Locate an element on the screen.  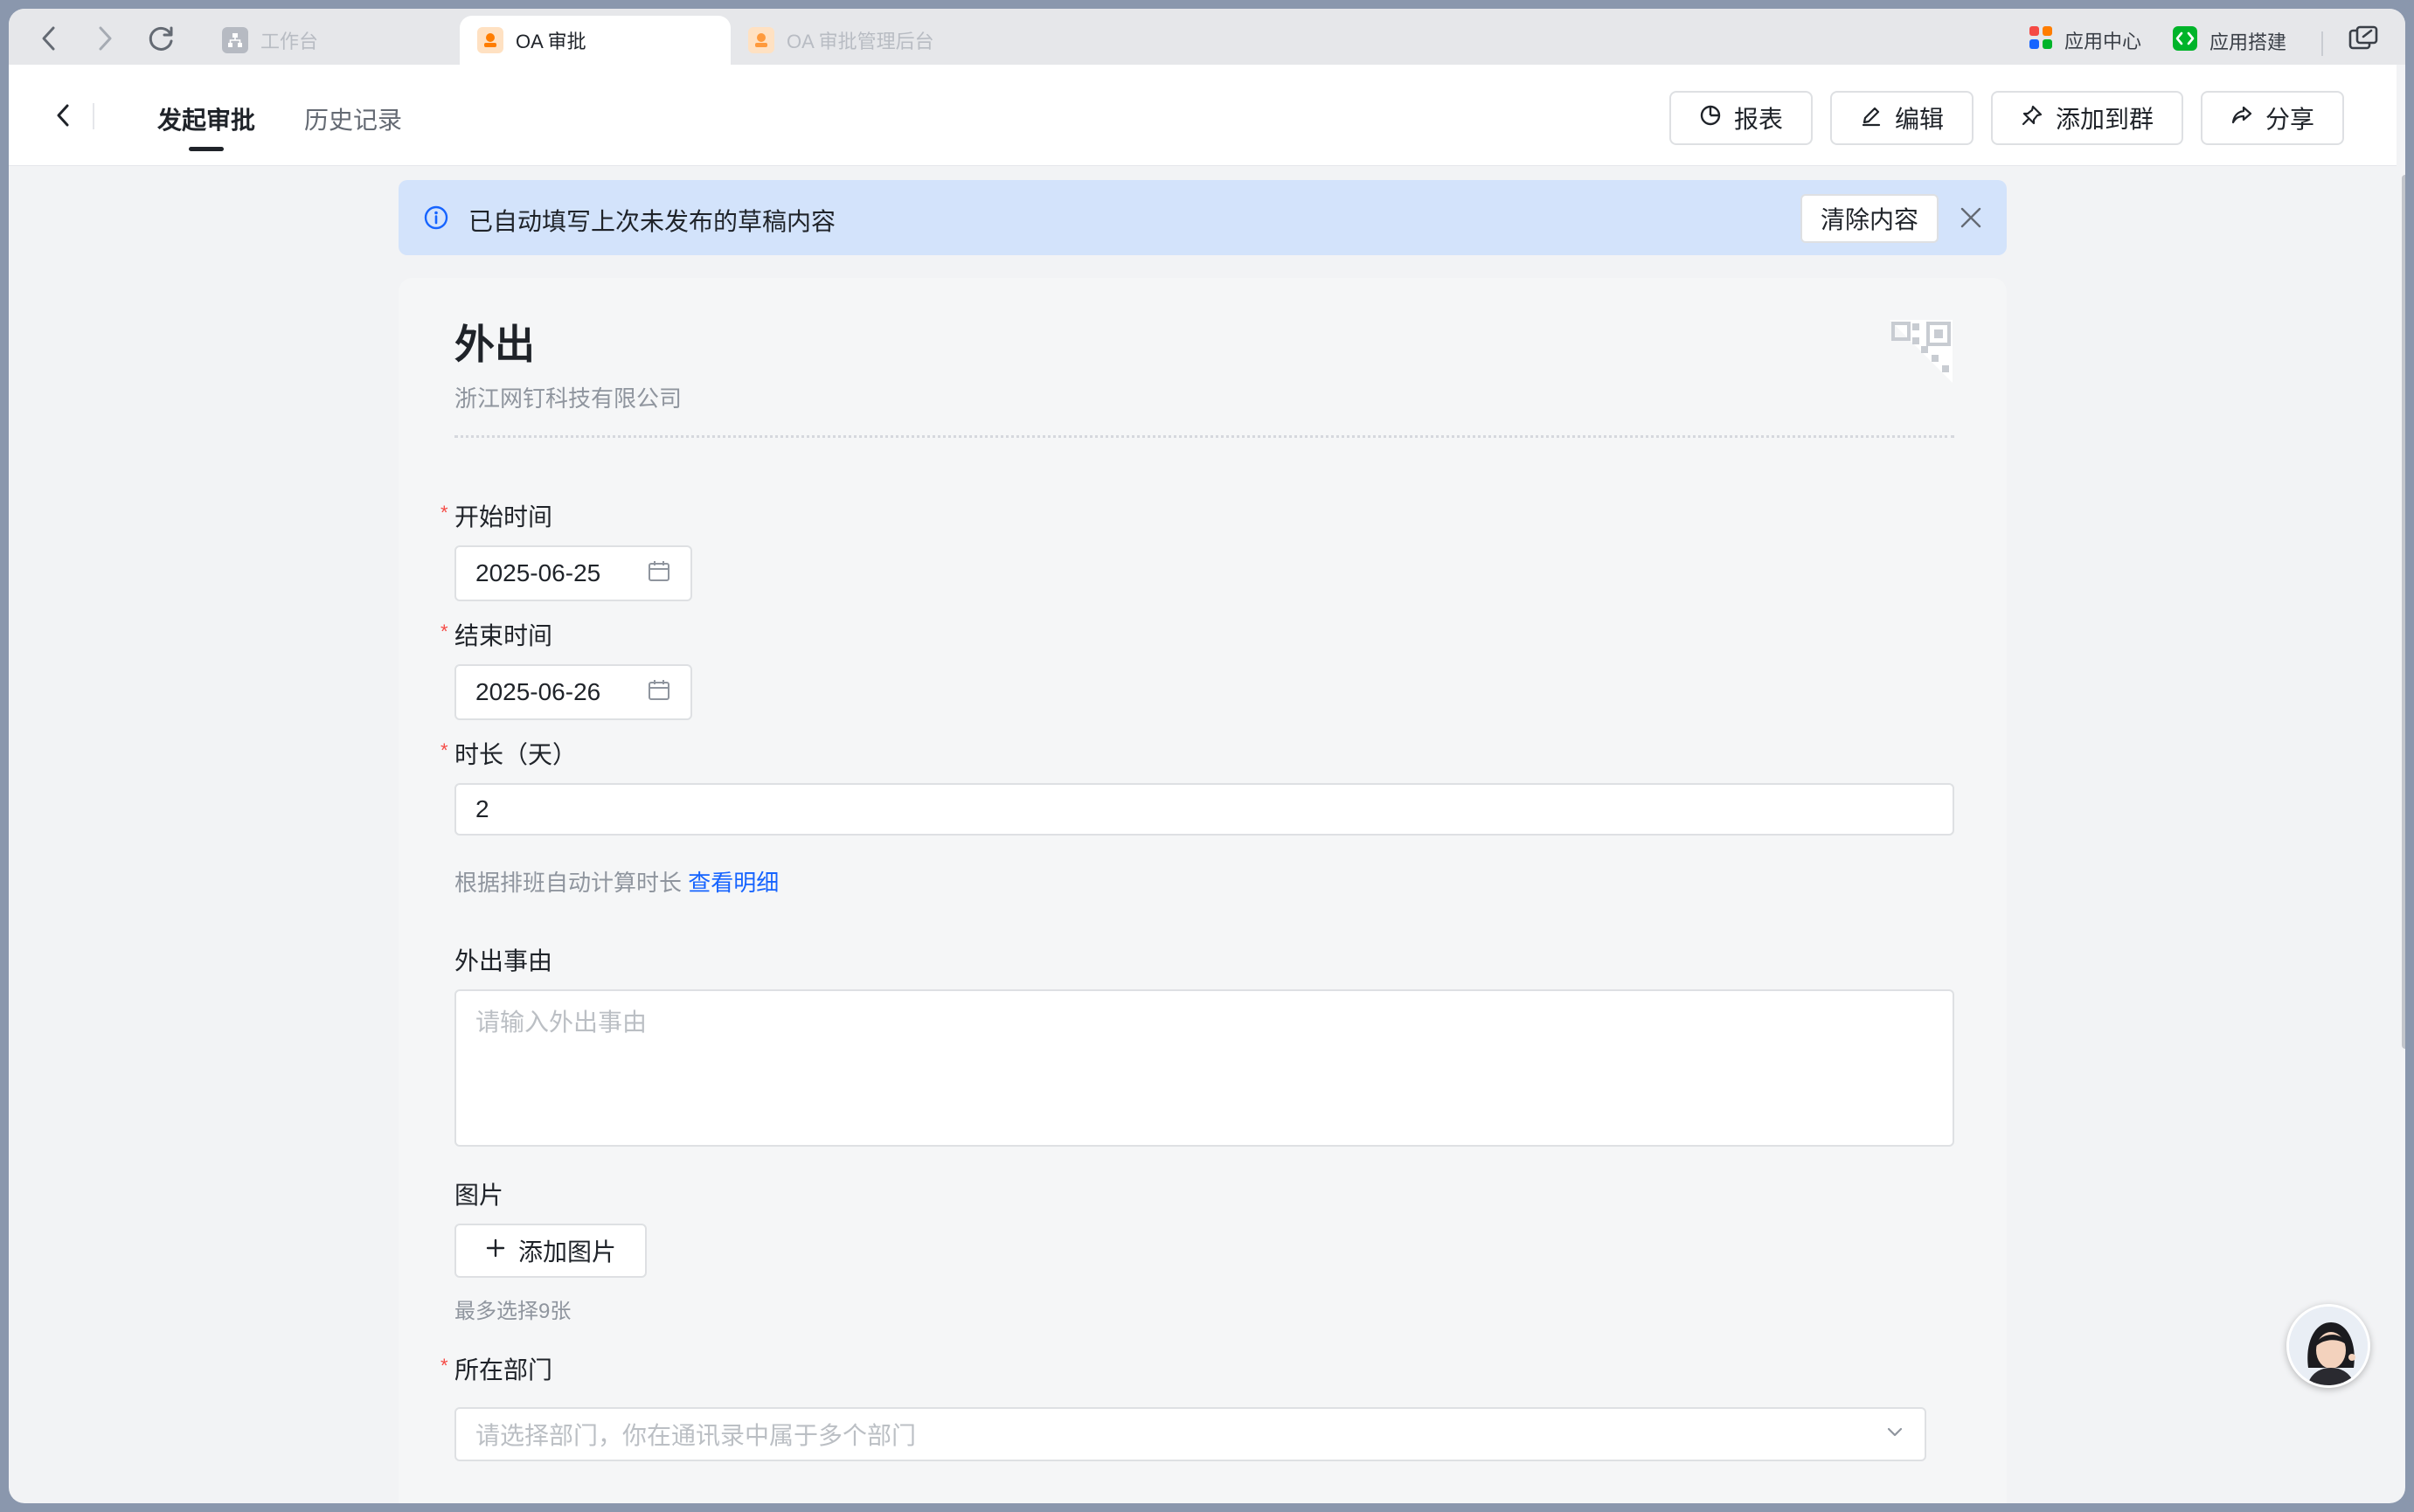
end-date-picker: 2025-06-26 is located at coordinates (573, 692).